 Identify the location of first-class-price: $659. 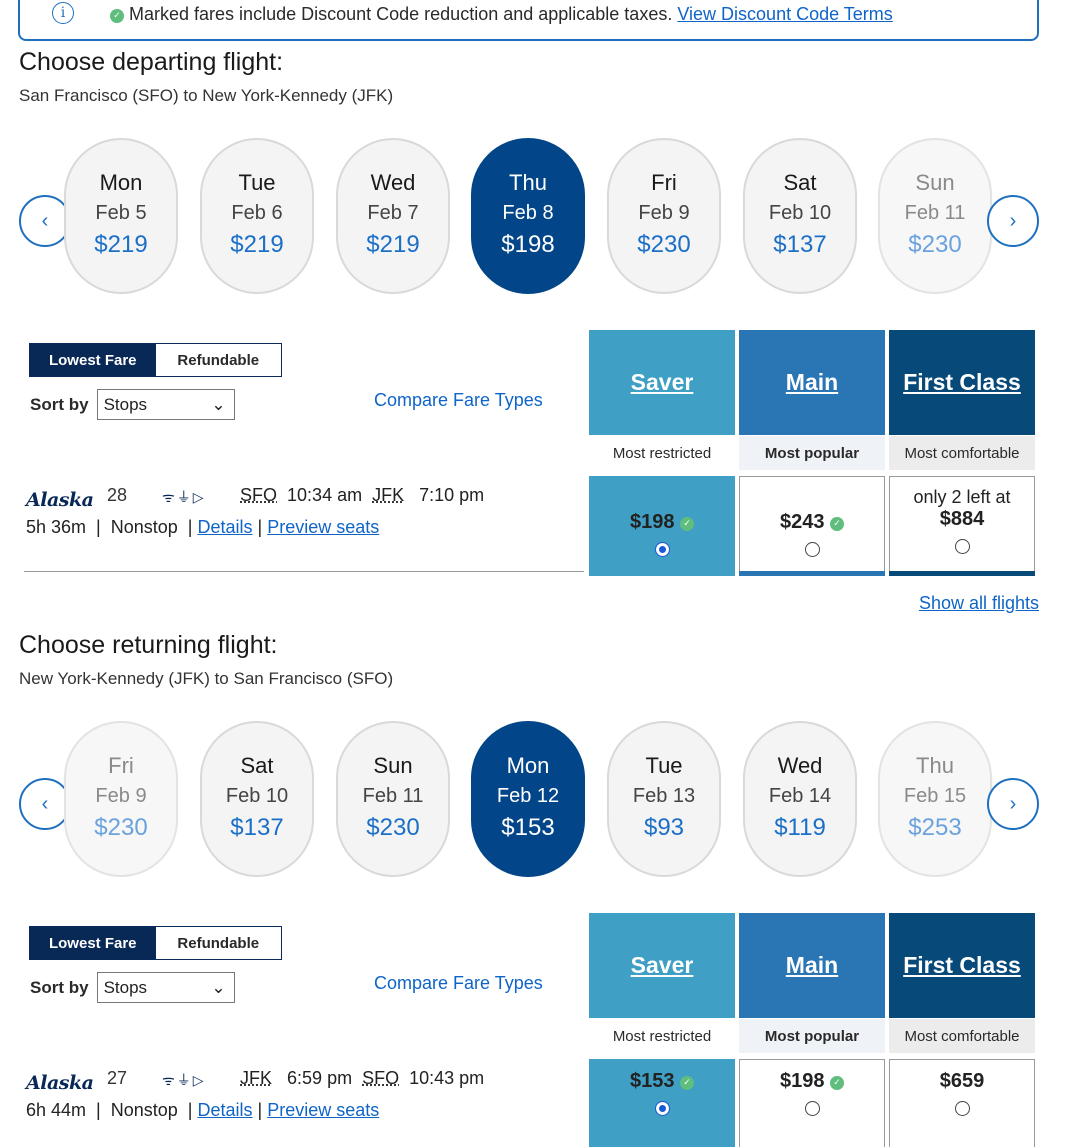
(962, 1081).